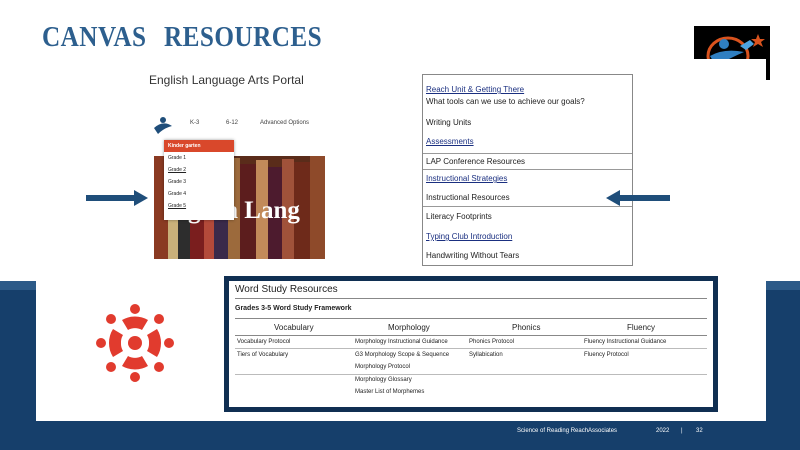 The height and width of the screenshot is (450, 800). What do you see at coordinates (401, 342) in the screenshot?
I see `morphology-link: Morphology Instructional Guidance` at bounding box center [401, 342].